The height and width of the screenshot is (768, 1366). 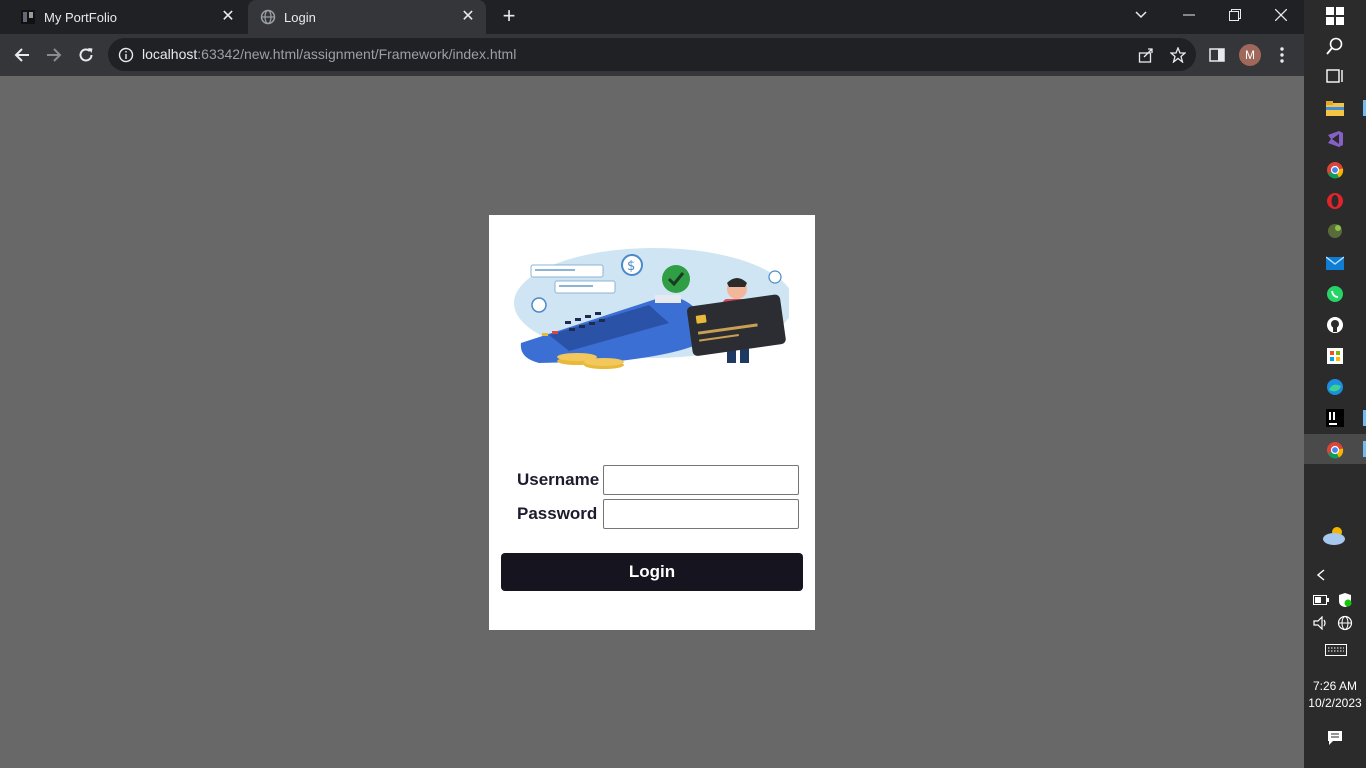 I want to click on keyboard-icon, so click(x=1336, y=650).